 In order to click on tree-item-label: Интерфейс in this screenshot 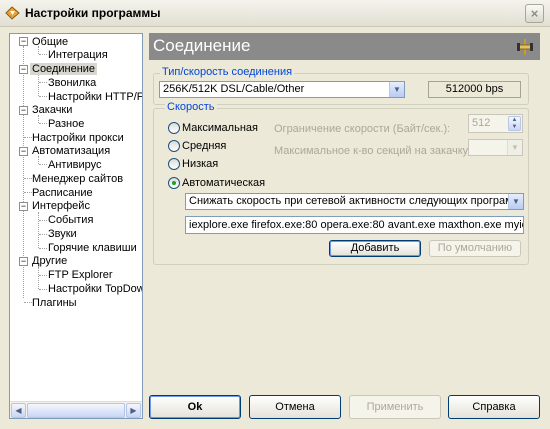, I will do `click(61, 206)`.